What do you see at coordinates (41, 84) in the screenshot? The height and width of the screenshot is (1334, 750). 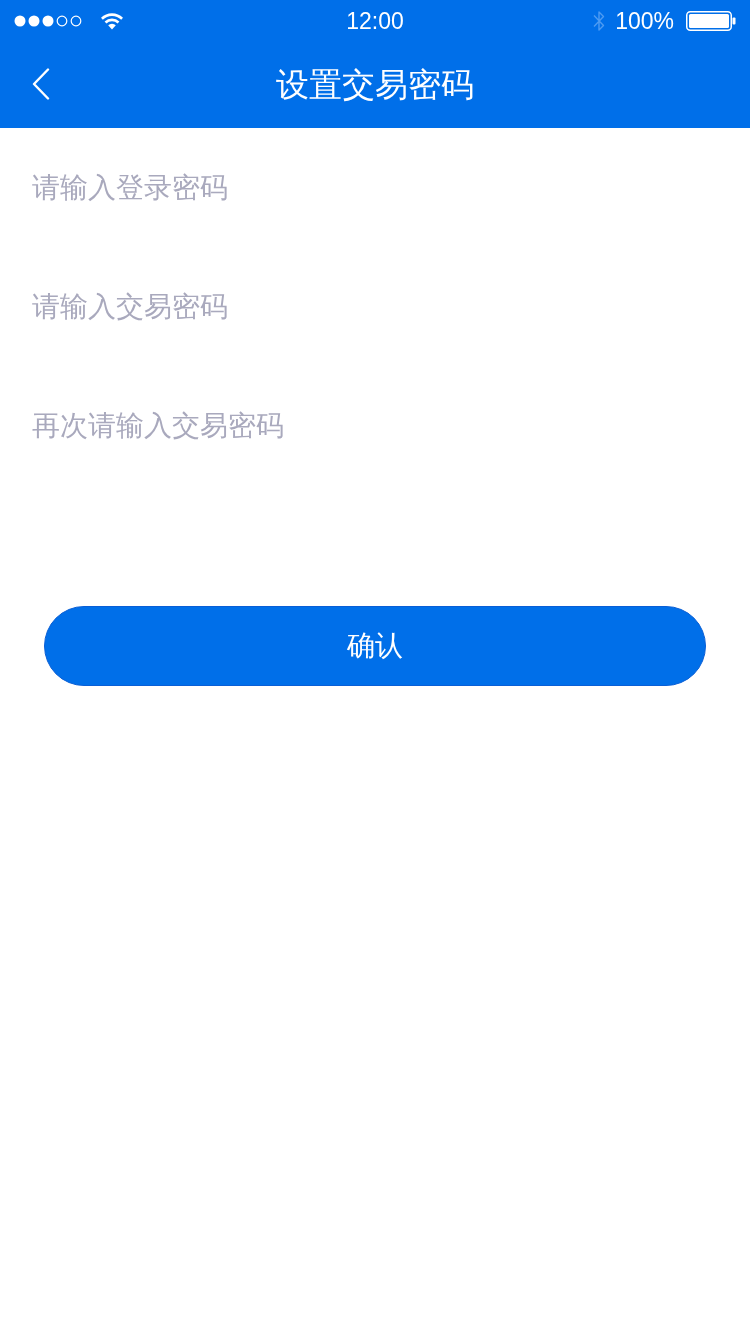 I see `back-chevron-icon` at bounding box center [41, 84].